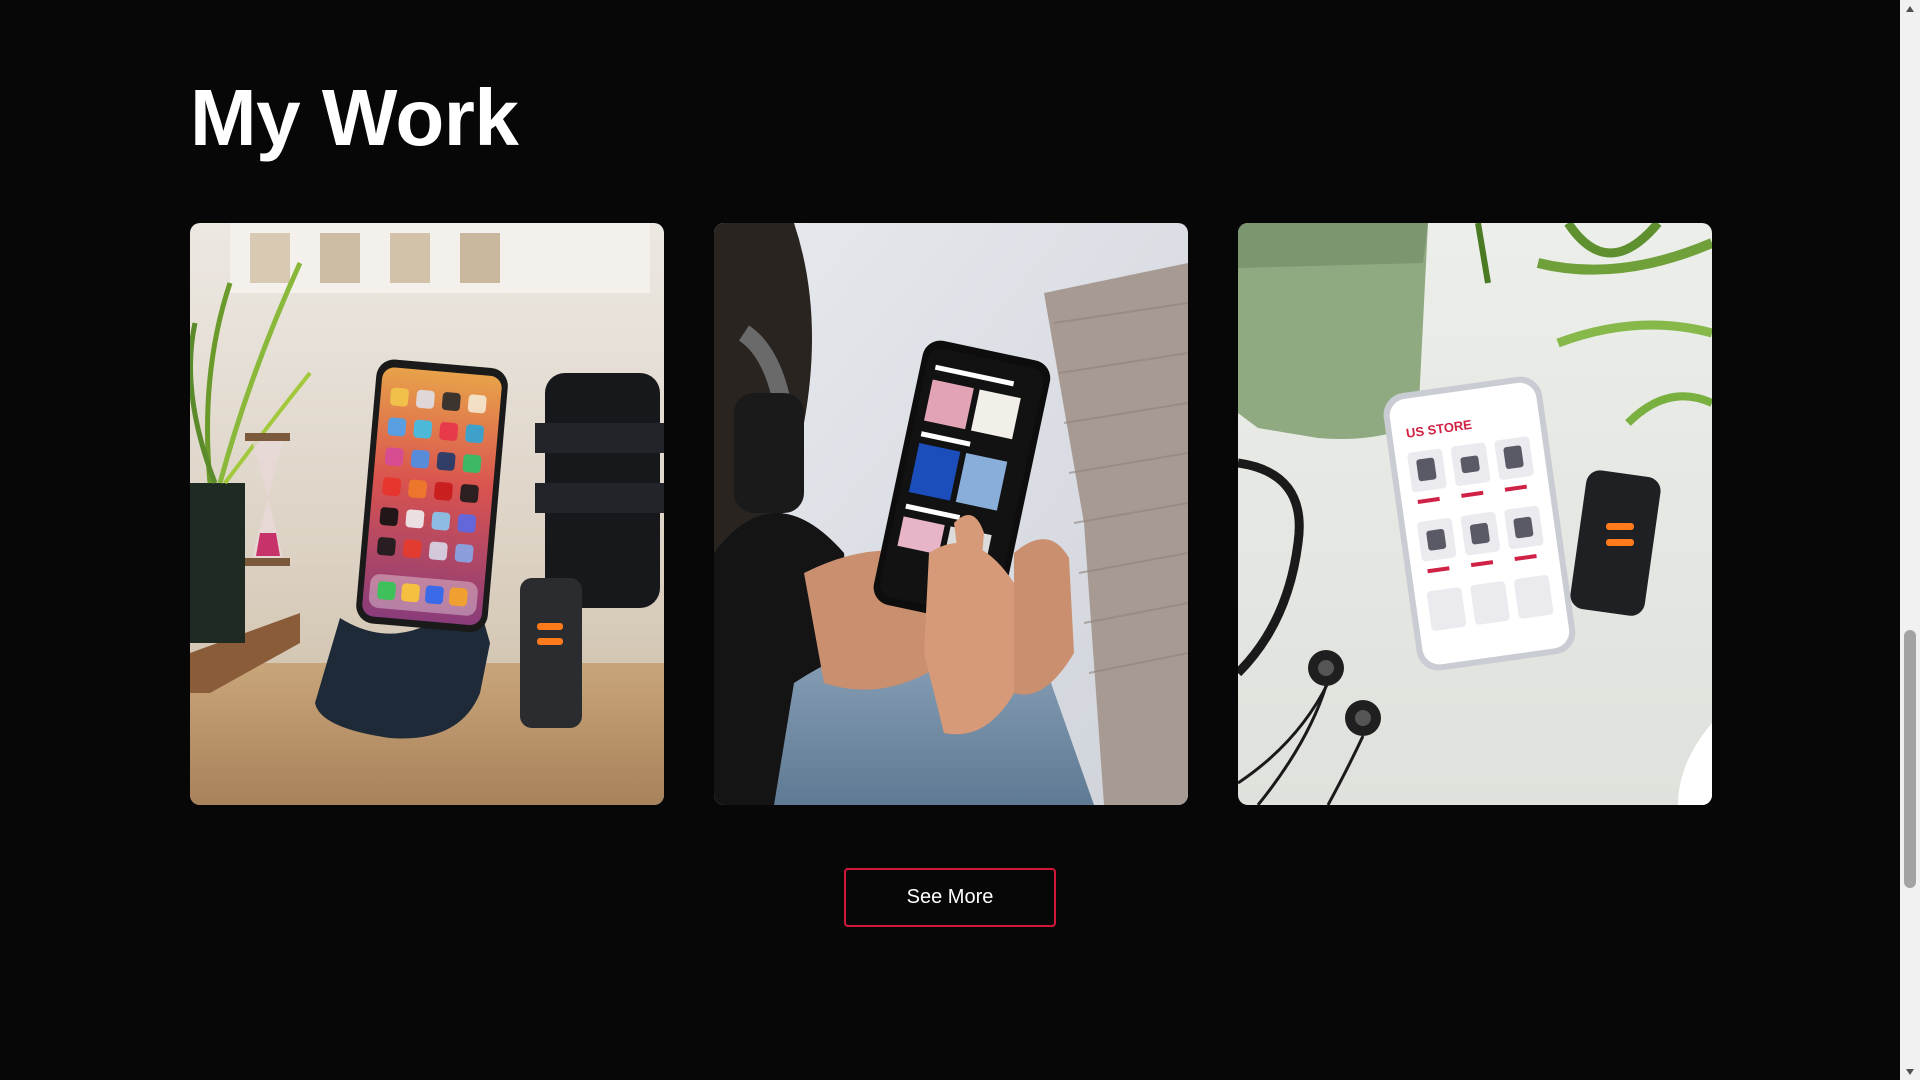 The image size is (1920, 1080). Describe the element at coordinates (1910, 540) in the screenshot. I see `vertical-scrollbar` at that location.